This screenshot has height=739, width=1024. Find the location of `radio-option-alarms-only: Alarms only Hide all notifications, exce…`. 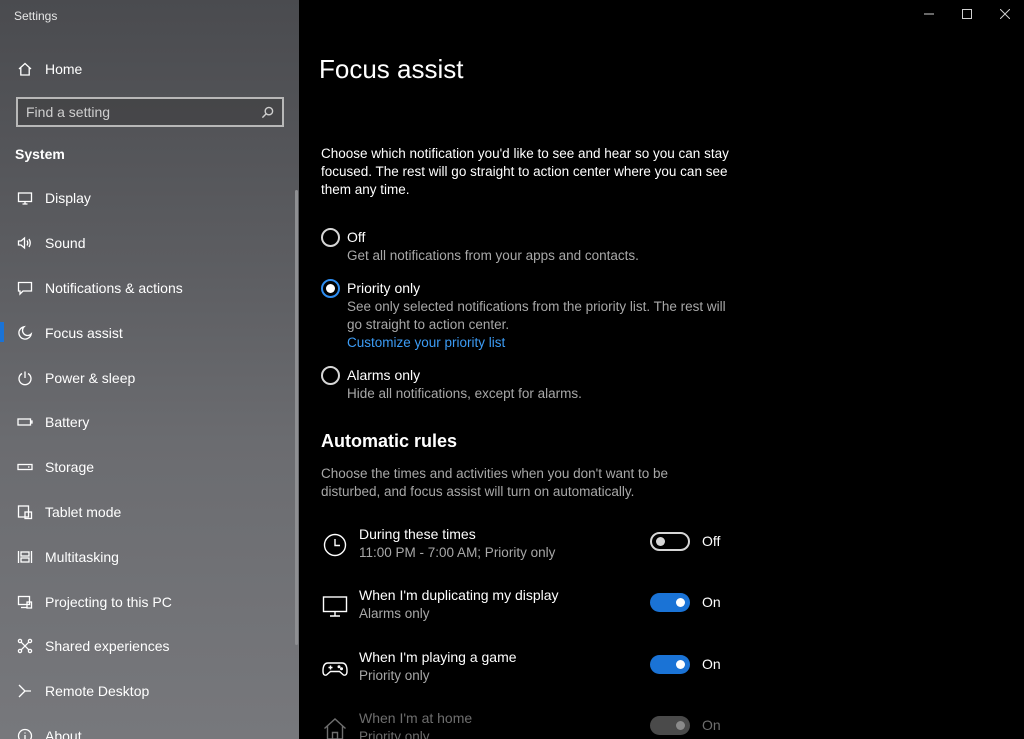

radio-option-alarms-only: Alarms only Hide all notifications, exce… is located at coordinates (531, 384).